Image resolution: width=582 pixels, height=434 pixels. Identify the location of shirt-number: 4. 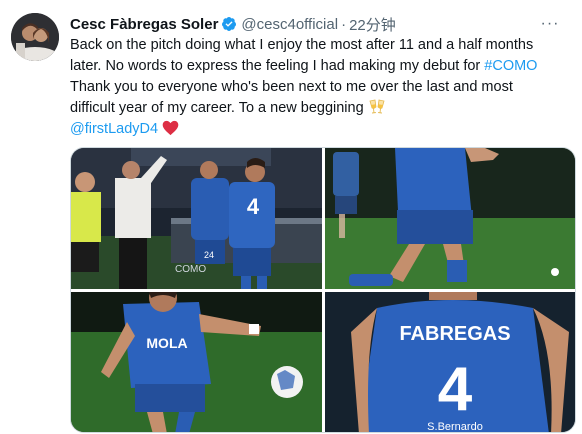
(455, 389).